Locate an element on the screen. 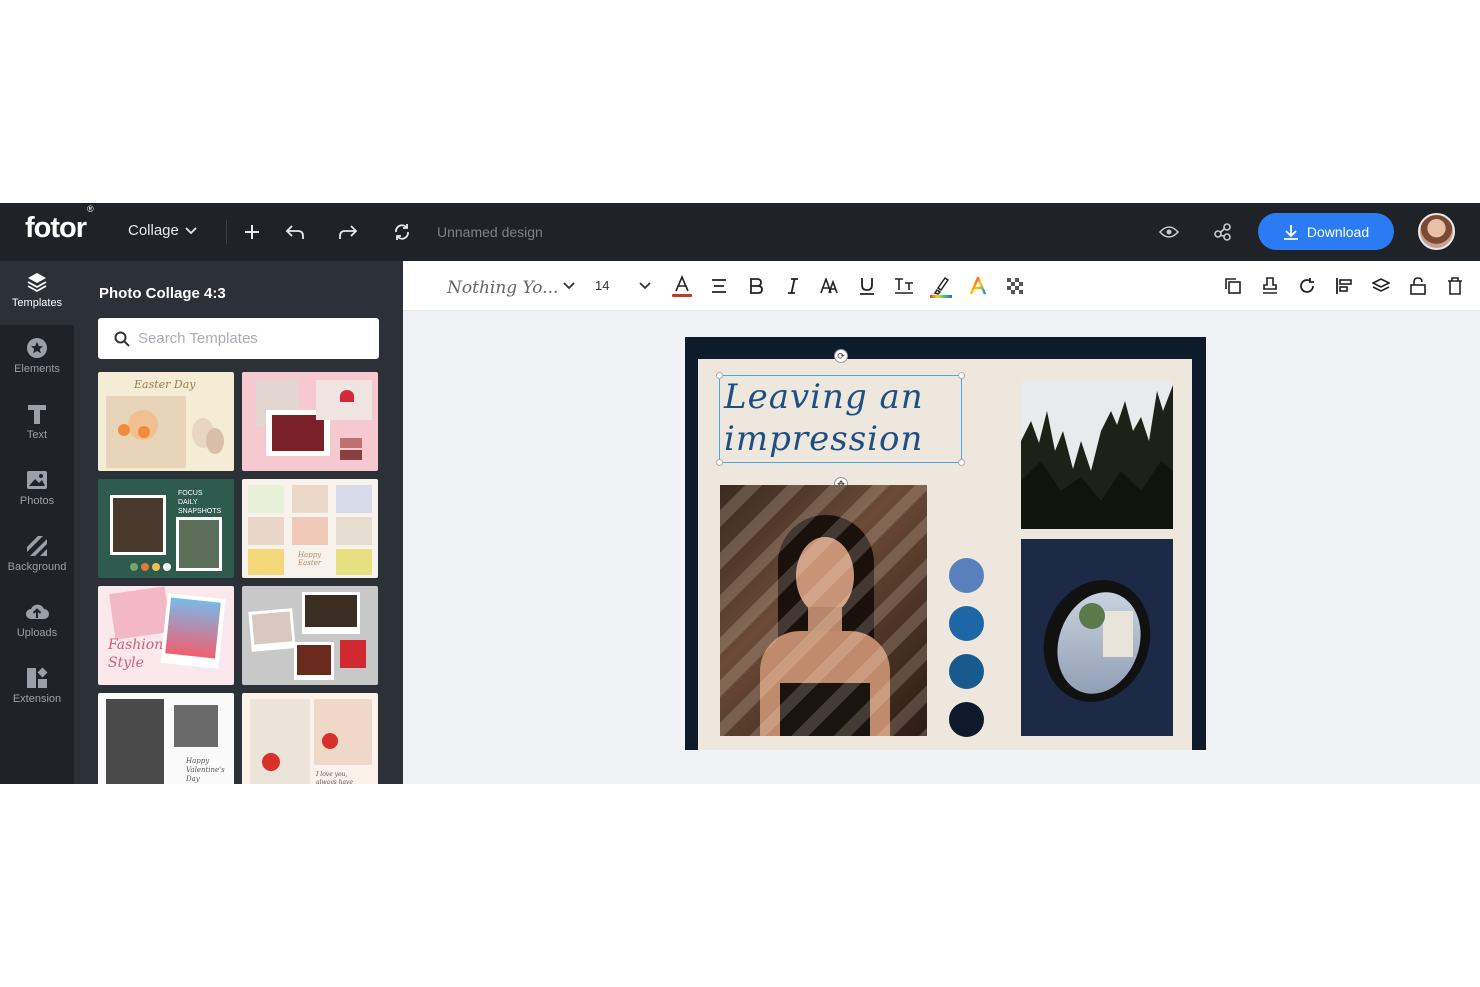  align-button is located at coordinates (719, 286).